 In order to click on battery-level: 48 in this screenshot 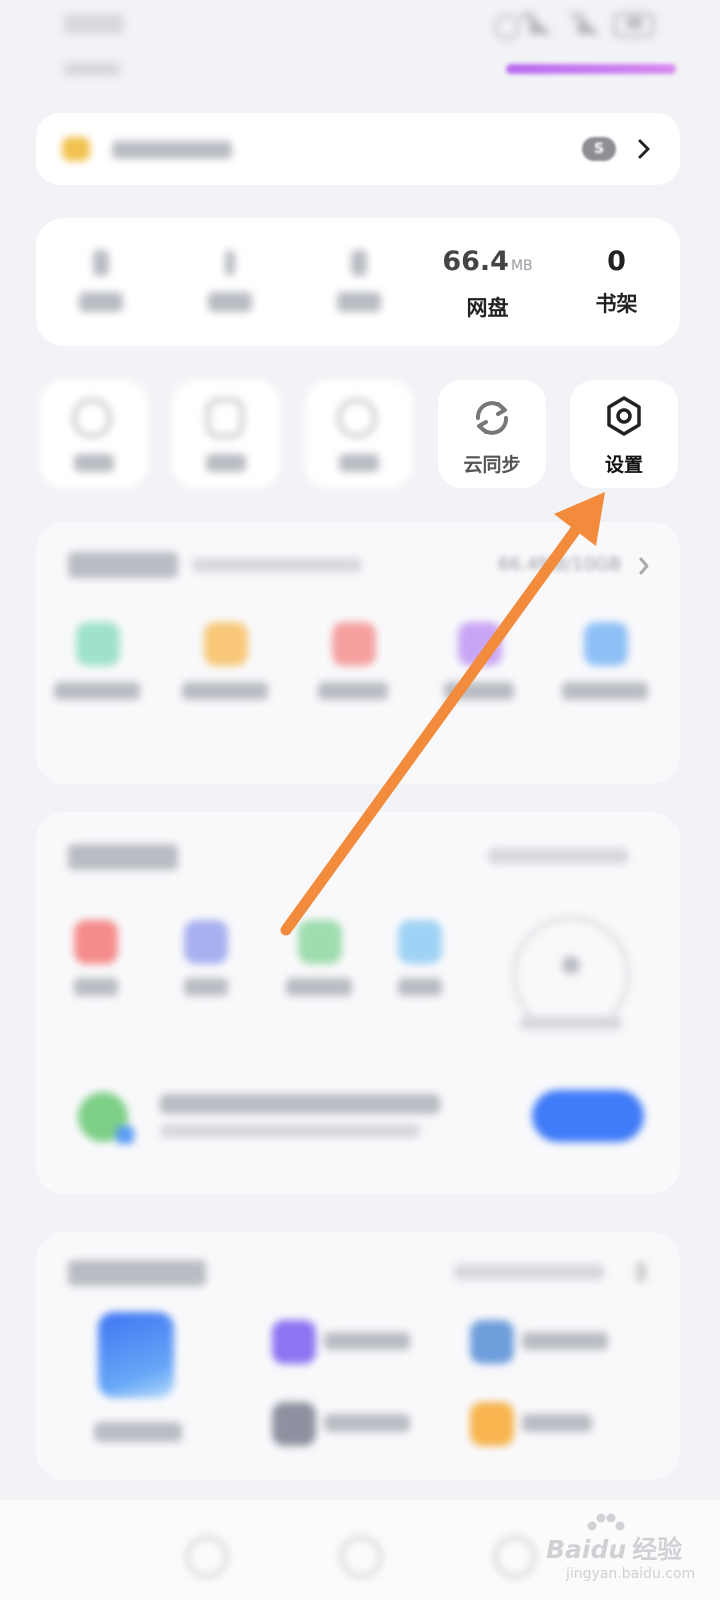, I will do `click(634, 24)`.